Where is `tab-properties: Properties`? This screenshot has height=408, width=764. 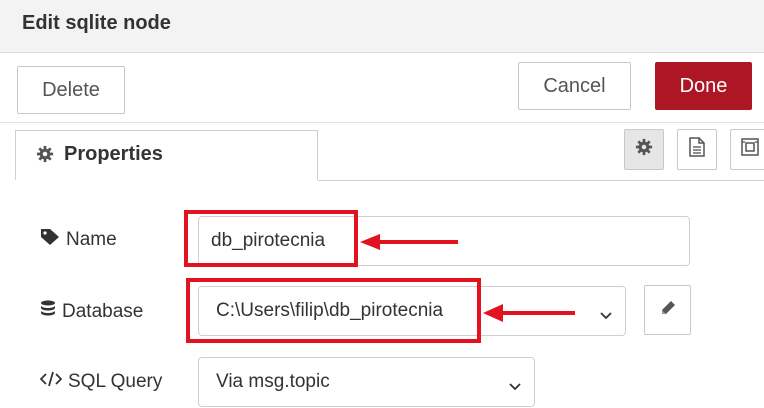 tab-properties: Properties is located at coordinates (166, 155).